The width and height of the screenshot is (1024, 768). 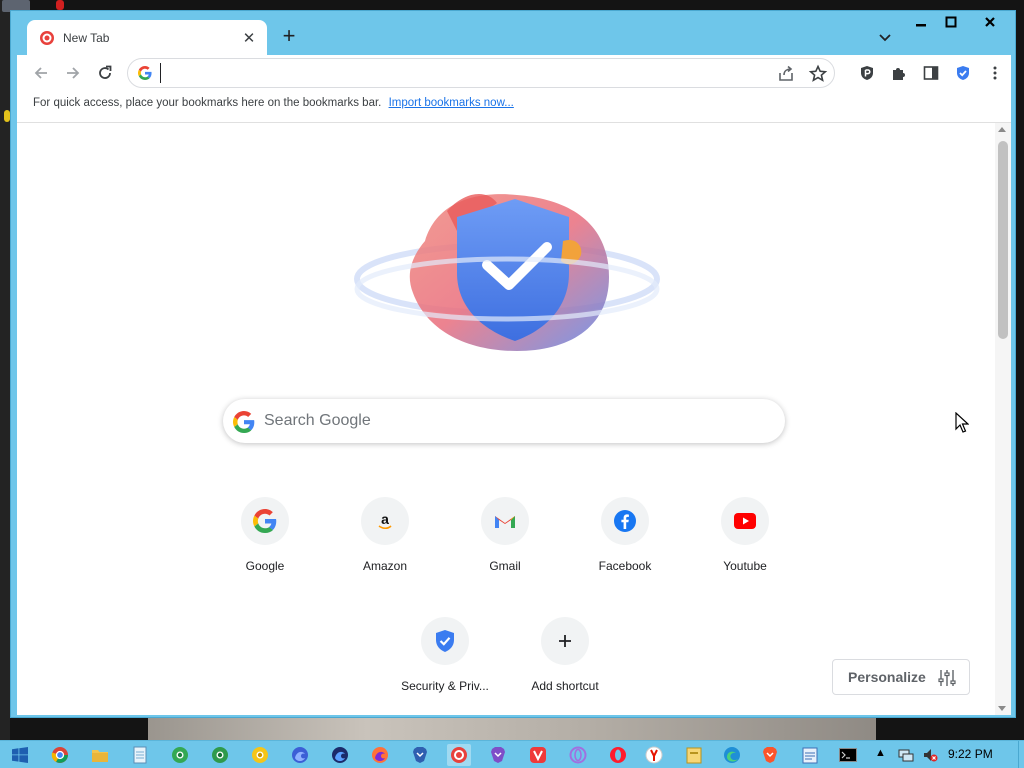 I want to click on amazon-icon: a, so click(x=385, y=520).